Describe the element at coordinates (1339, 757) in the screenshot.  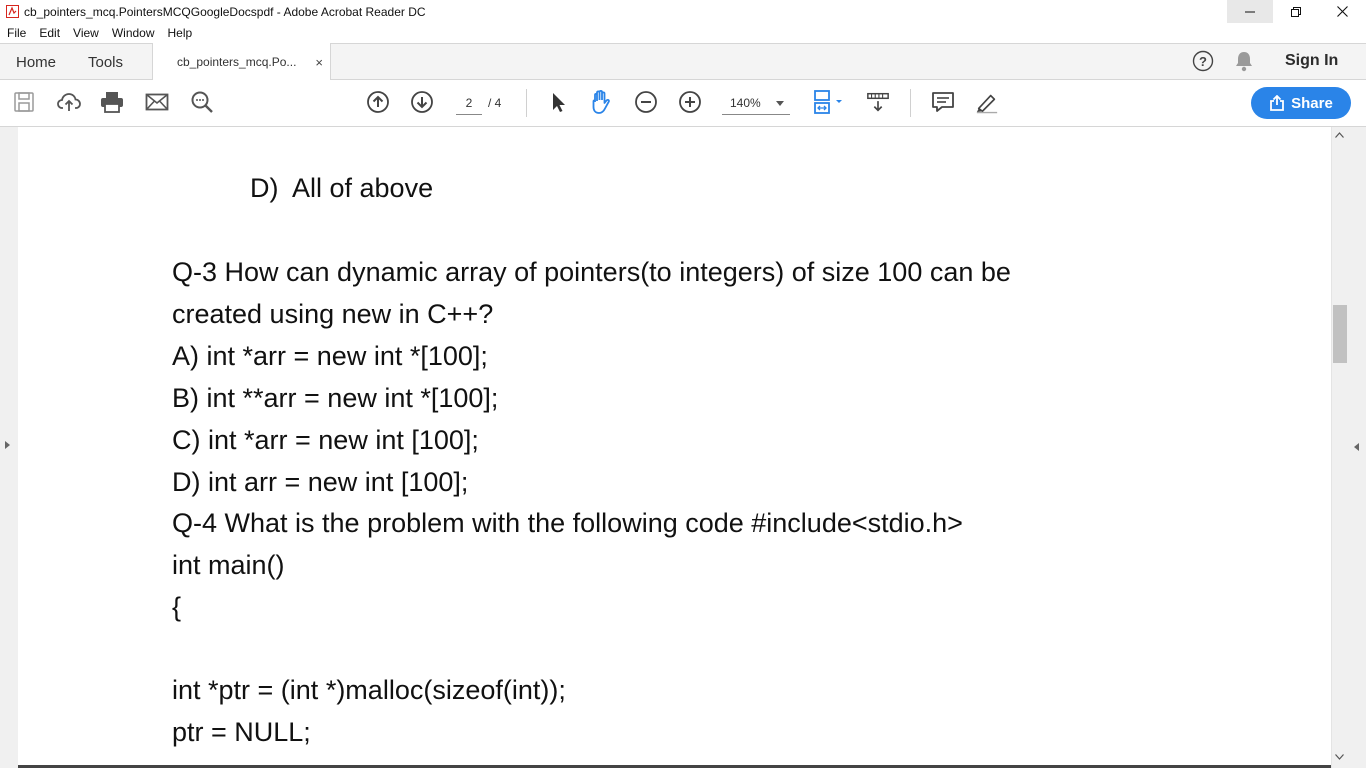
I see `scroll-down-icon` at that location.